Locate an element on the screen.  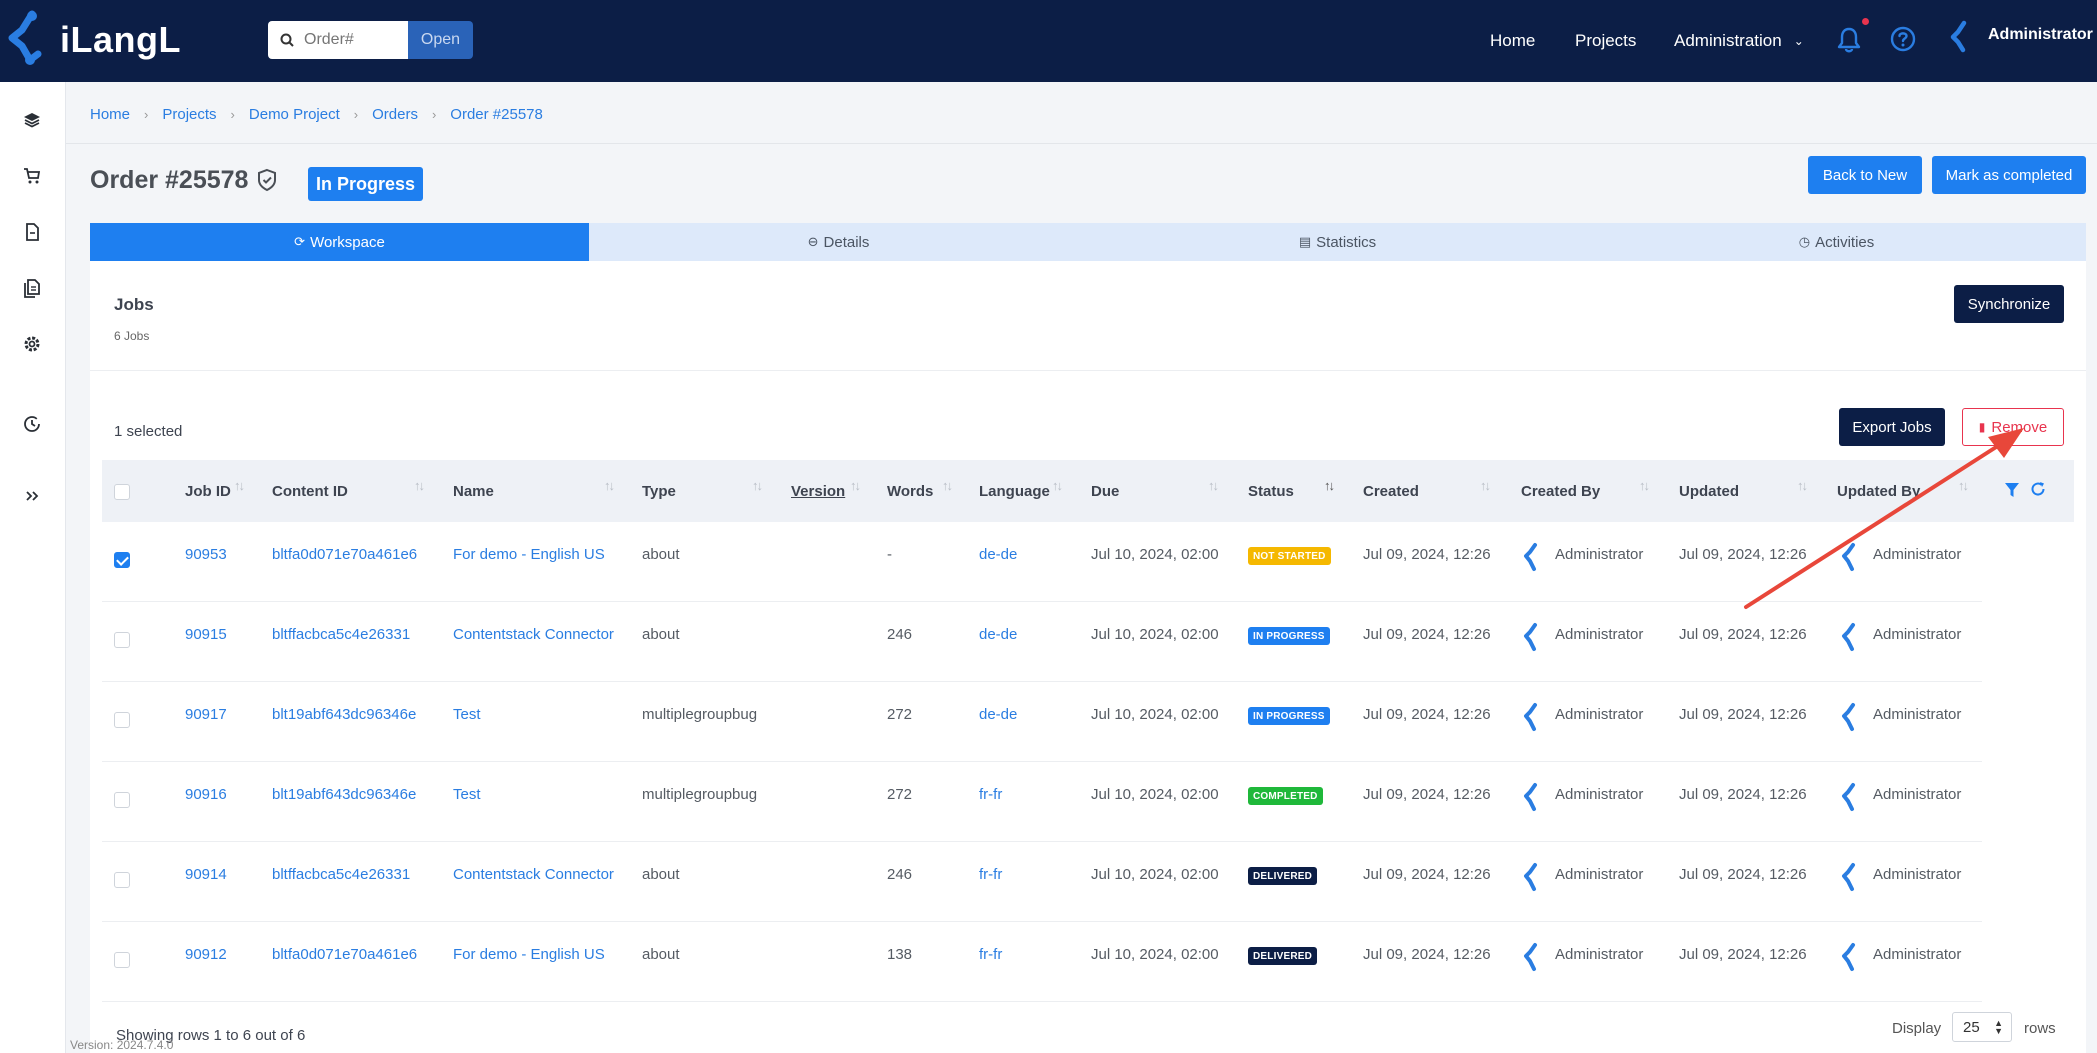
double-chevron-right-icon is located at coordinates (32, 496).